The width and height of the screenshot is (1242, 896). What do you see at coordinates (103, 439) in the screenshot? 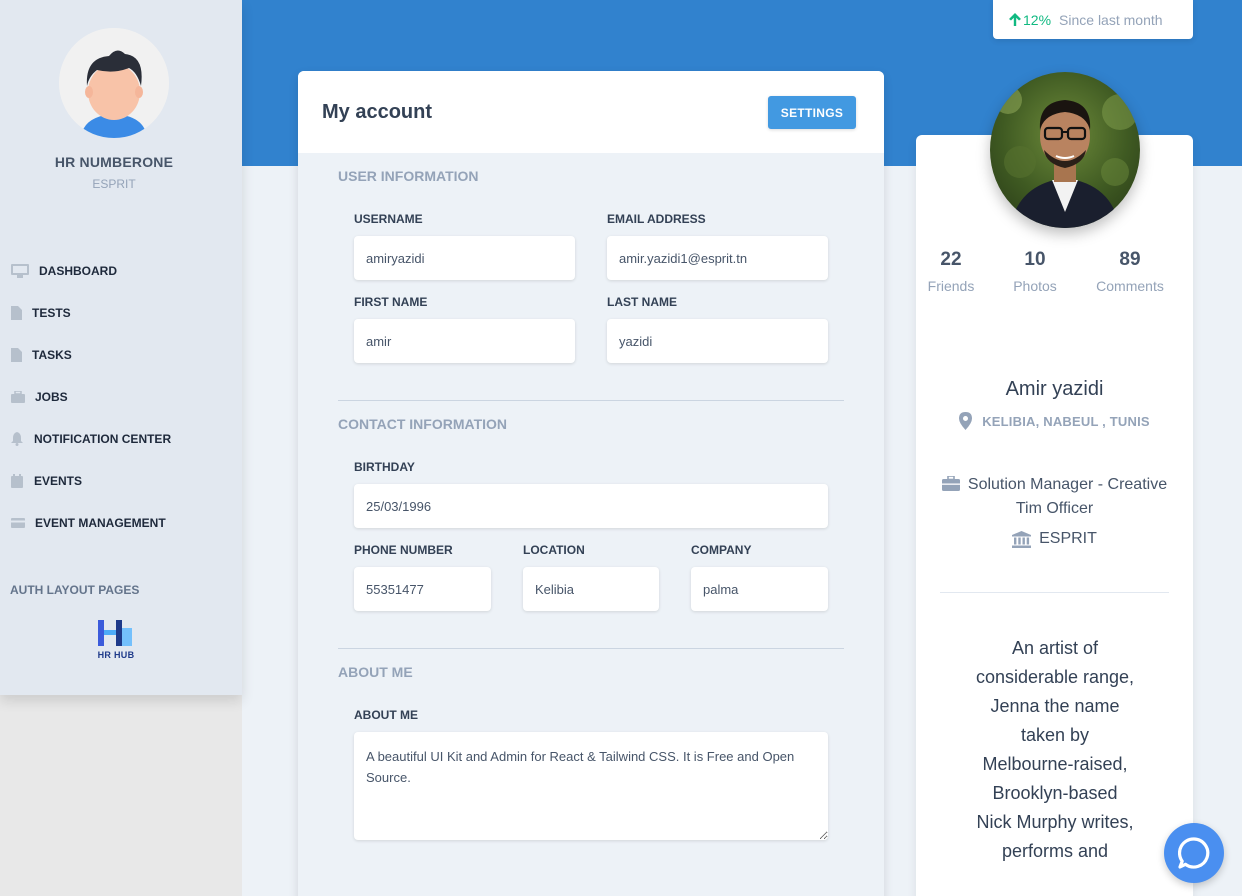
I see `sidebar-item-label: NOTIFICATION CENTER` at bounding box center [103, 439].